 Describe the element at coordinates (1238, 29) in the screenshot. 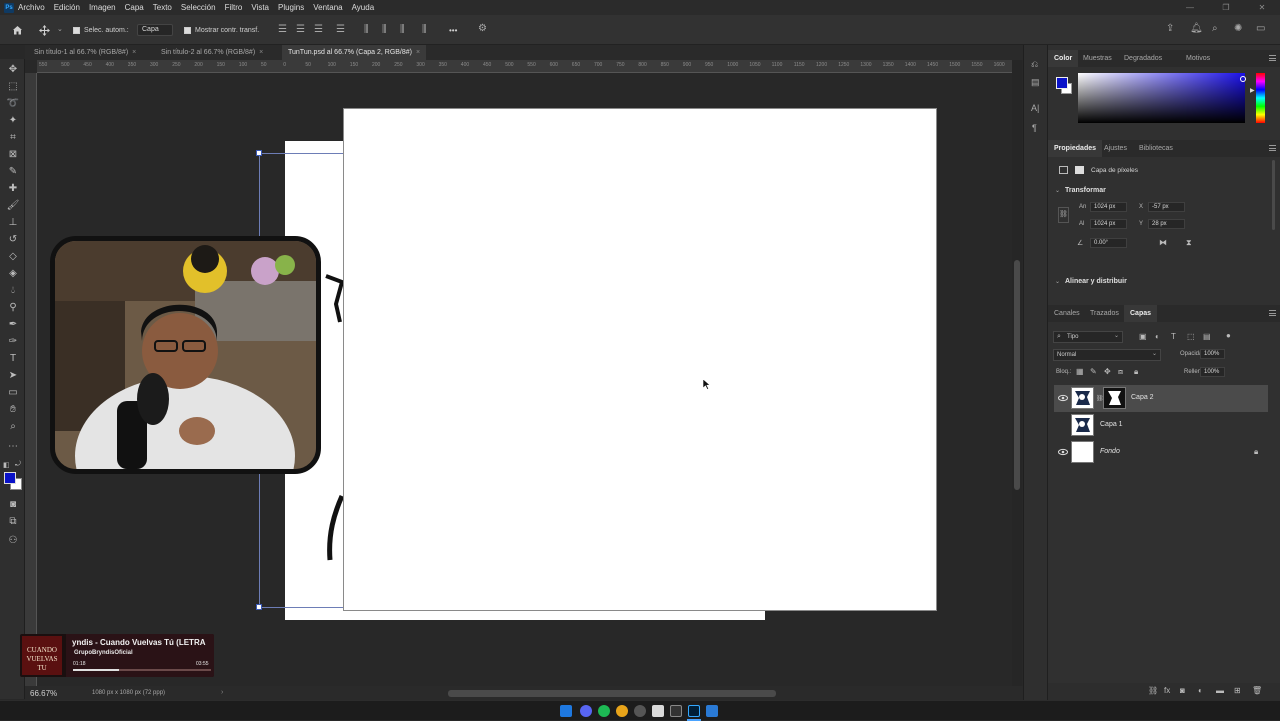

I see `discover-icon: ✺` at that location.